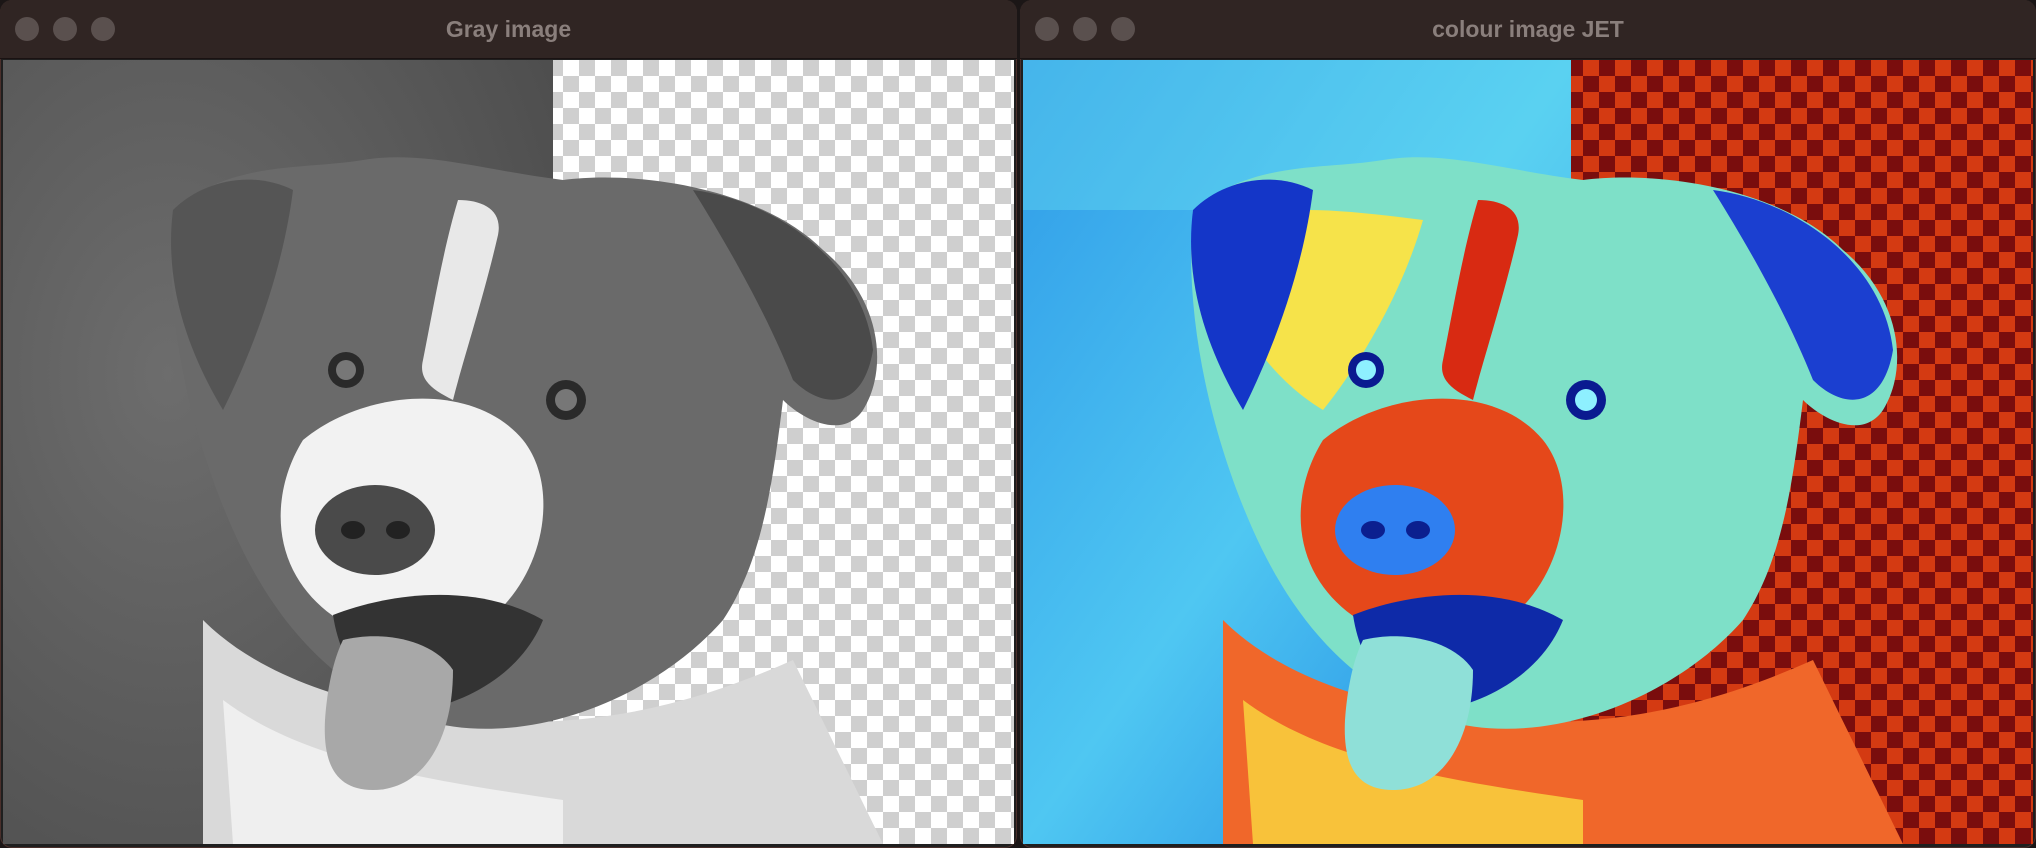 This screenshot has height=848, width=2036. I want to click on title-bar: colour image JET, so click(1528, 29).